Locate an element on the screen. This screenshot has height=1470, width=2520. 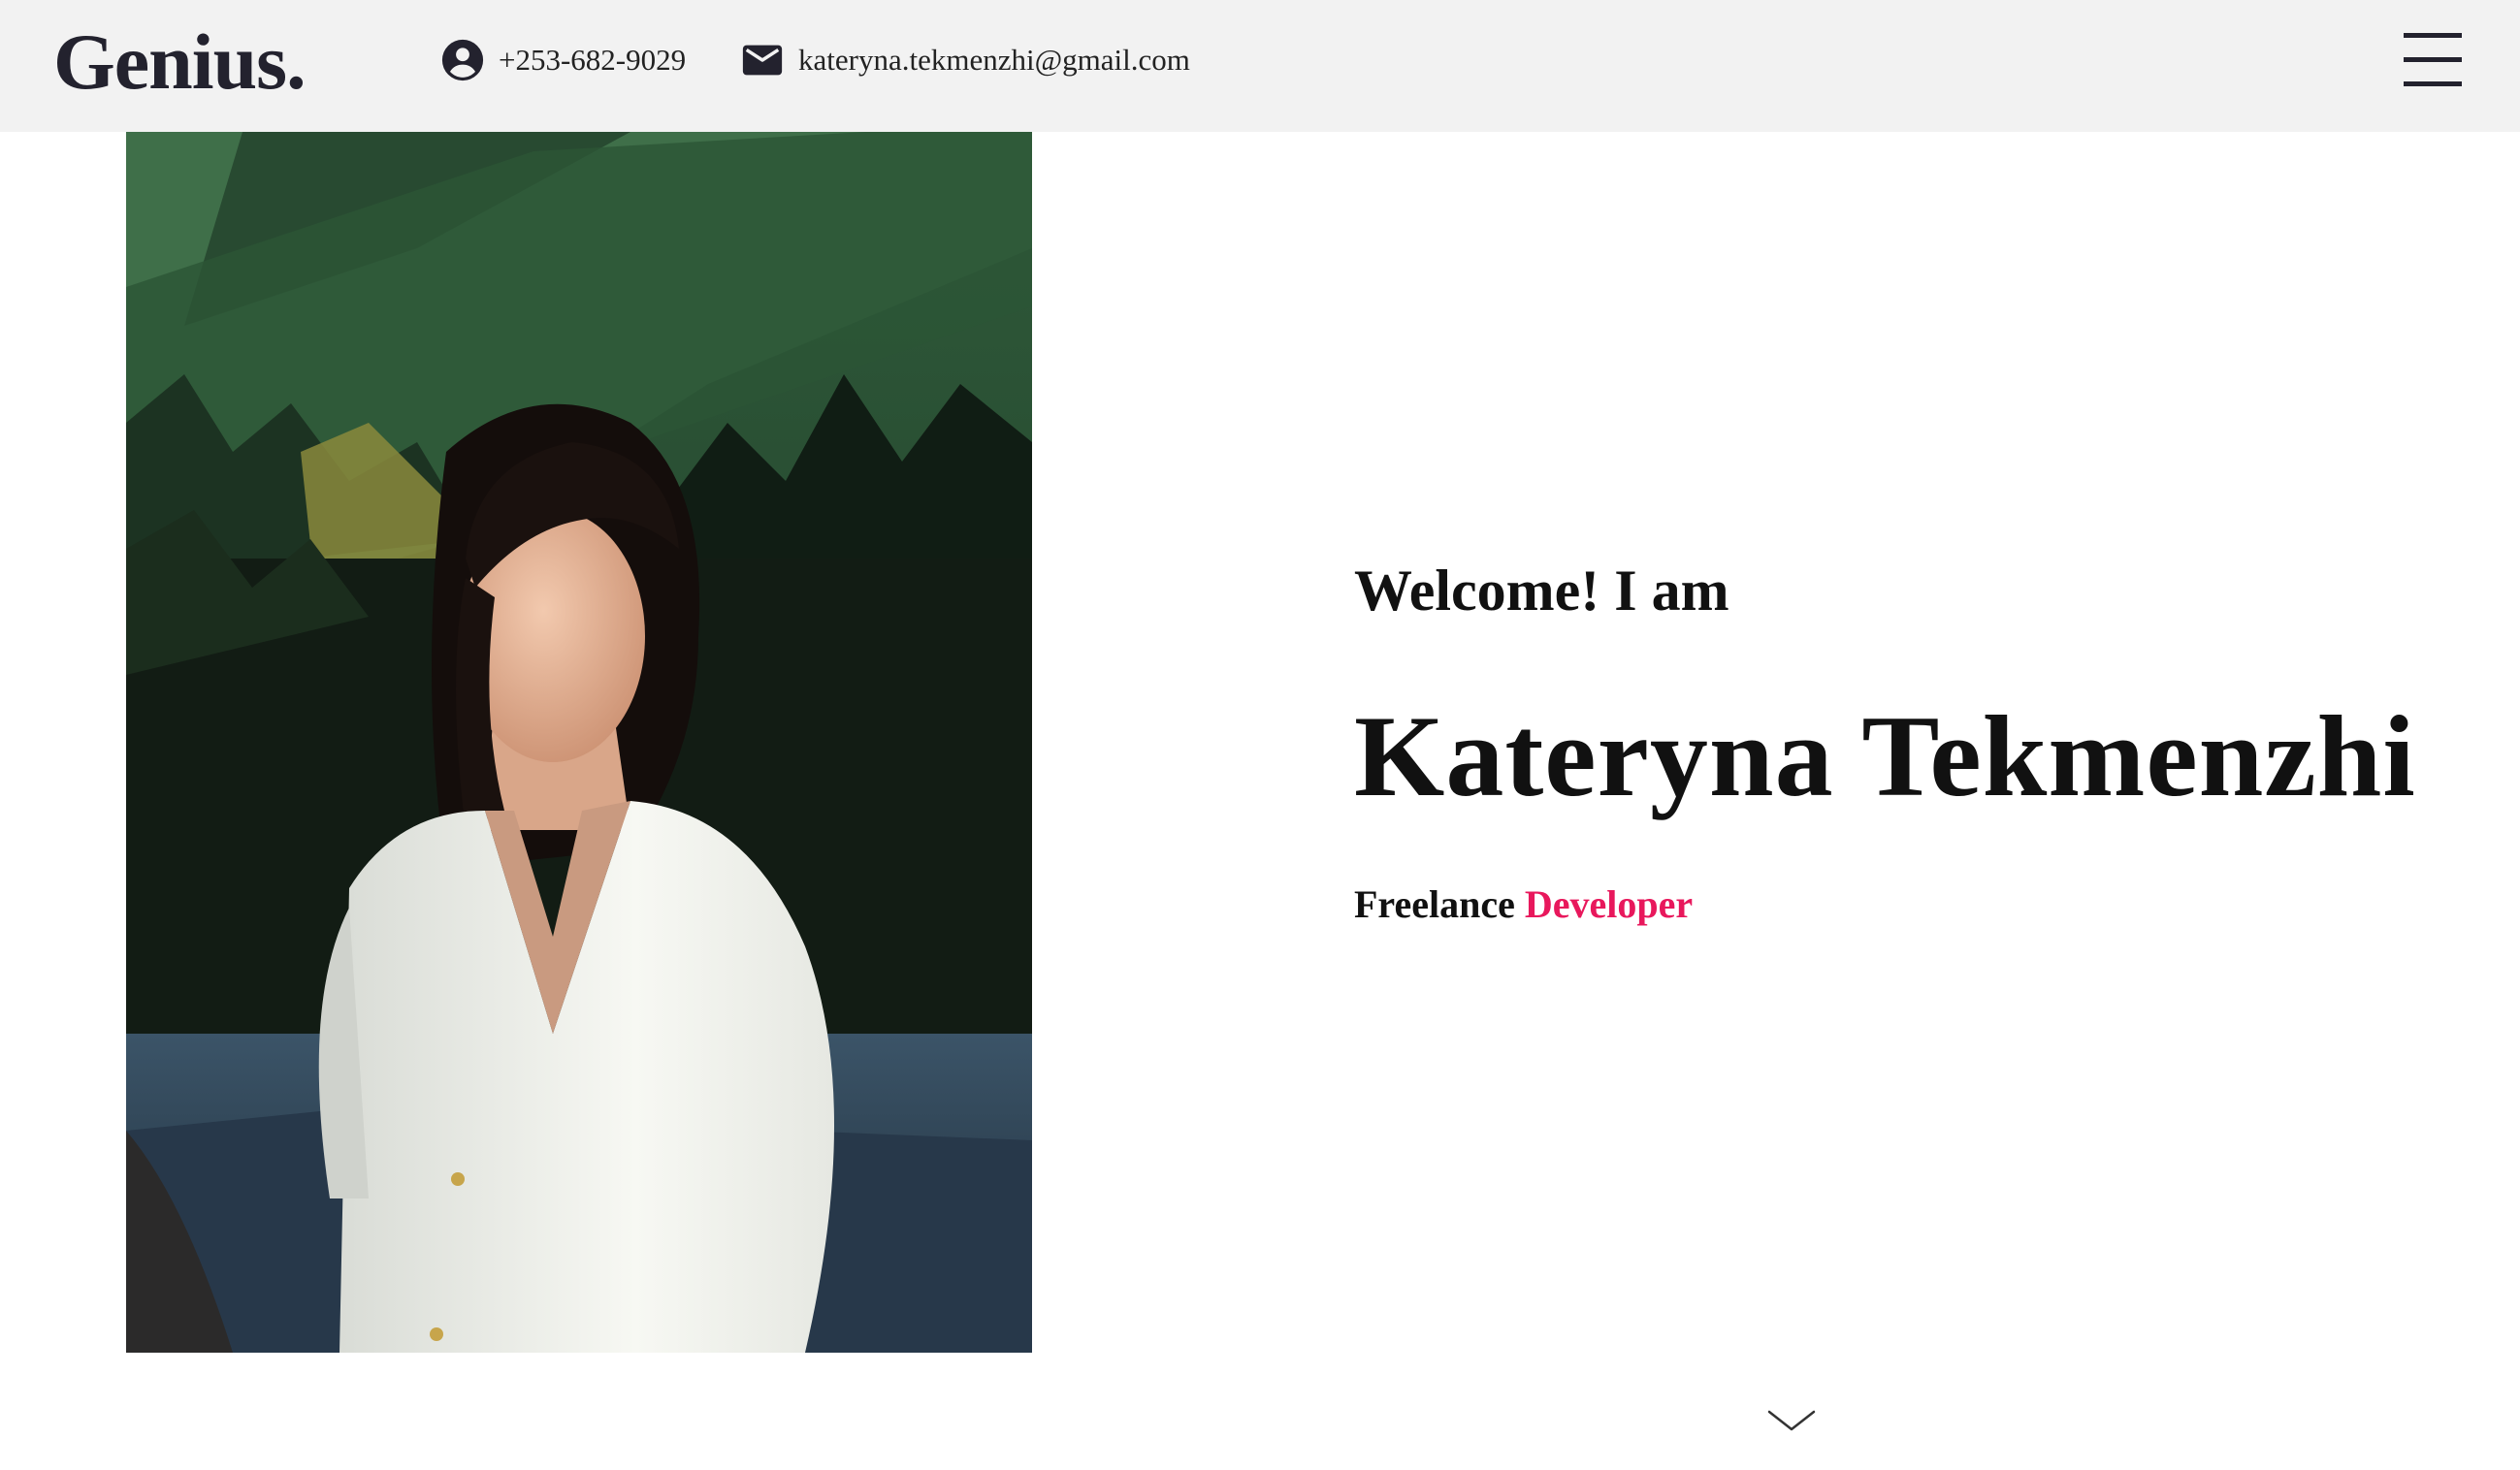
chevron-down-icon is located at coordinates (1791, 1421).